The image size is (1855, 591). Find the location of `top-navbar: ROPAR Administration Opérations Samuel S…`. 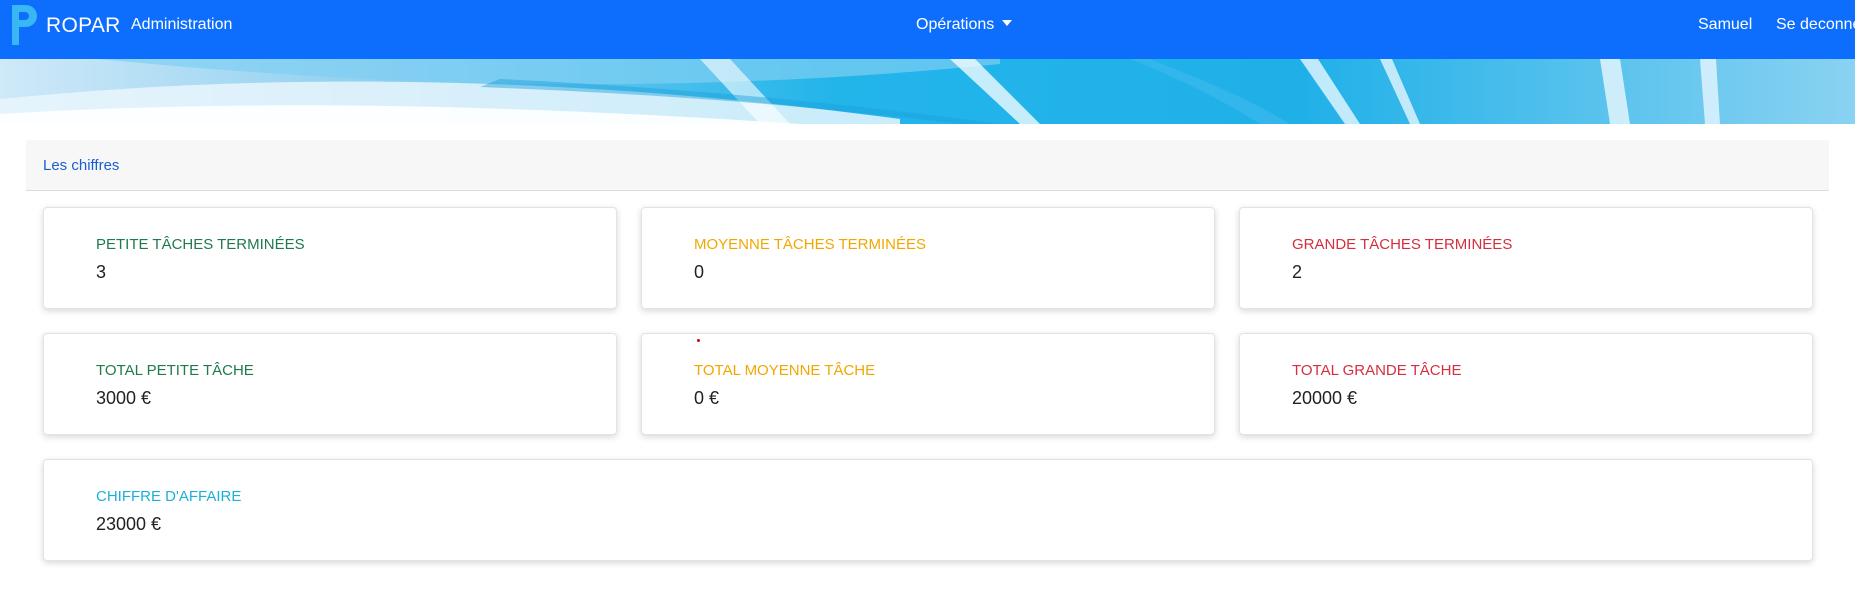

top-navbar: ROPAR Administration Opérations Samuel S… is located at coordinates (927, 29).